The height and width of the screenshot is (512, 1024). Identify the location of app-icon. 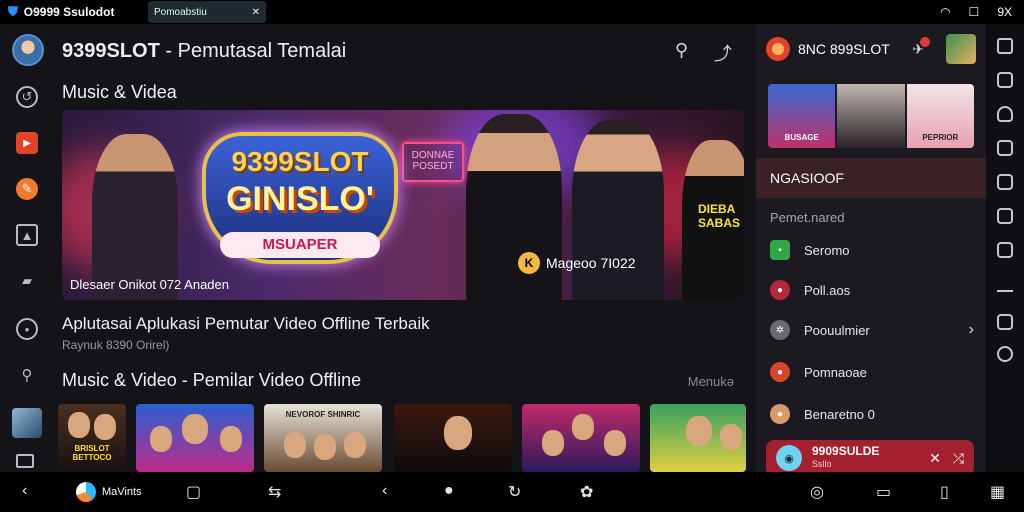
(86, 492).